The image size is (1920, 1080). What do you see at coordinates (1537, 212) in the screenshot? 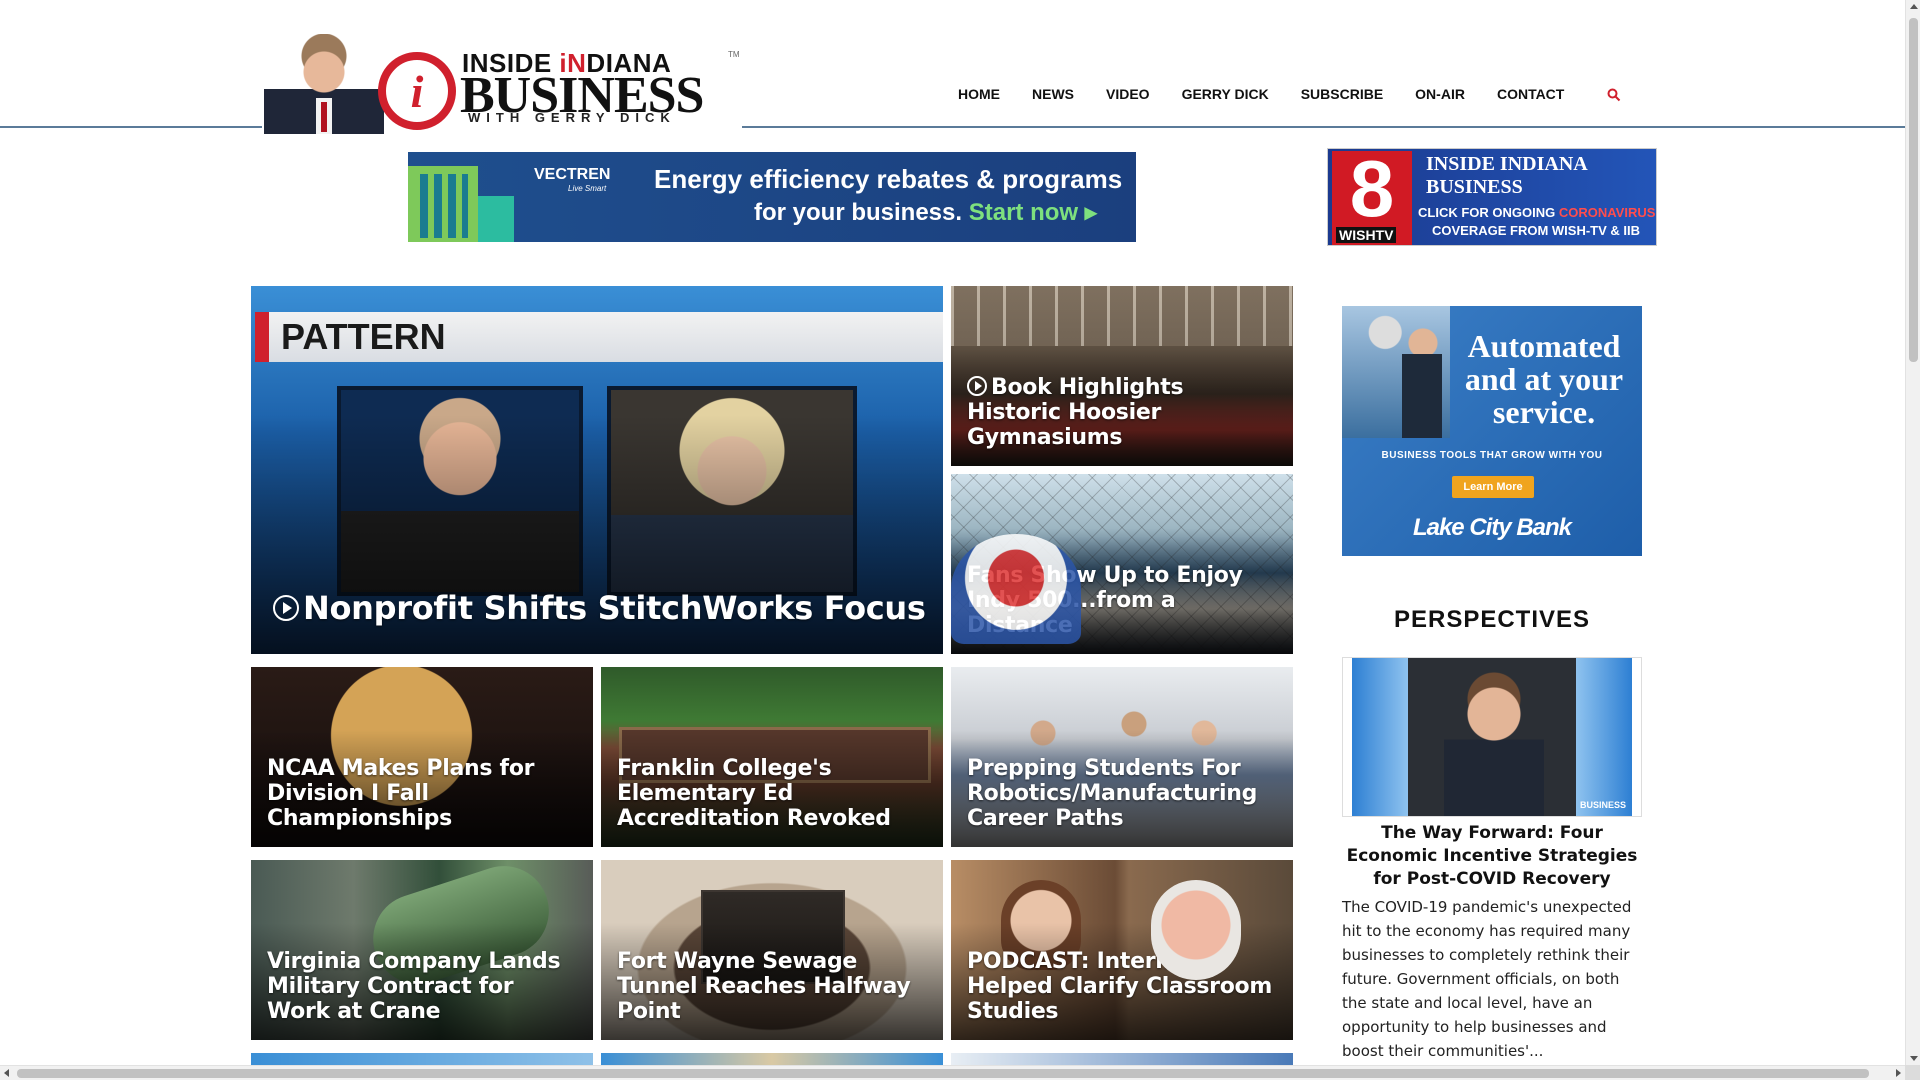
I see `wish-ad-line1: CLICK FOR ONGOING CORONAVIRUS` at bounding box center [1537, 212].